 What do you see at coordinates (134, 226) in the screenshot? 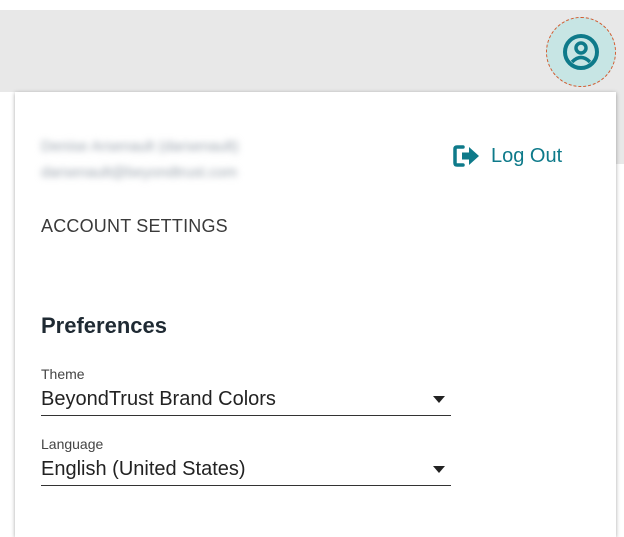
I see `account-settings-link: ACCOUNT SETTINGS` at bounding box center [134, 226].